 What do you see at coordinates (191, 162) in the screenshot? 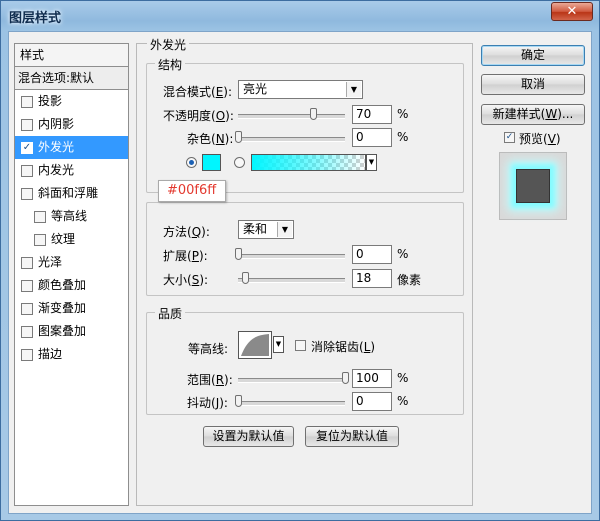
I see `solid-color-radio` at bounding box center [191, 162].